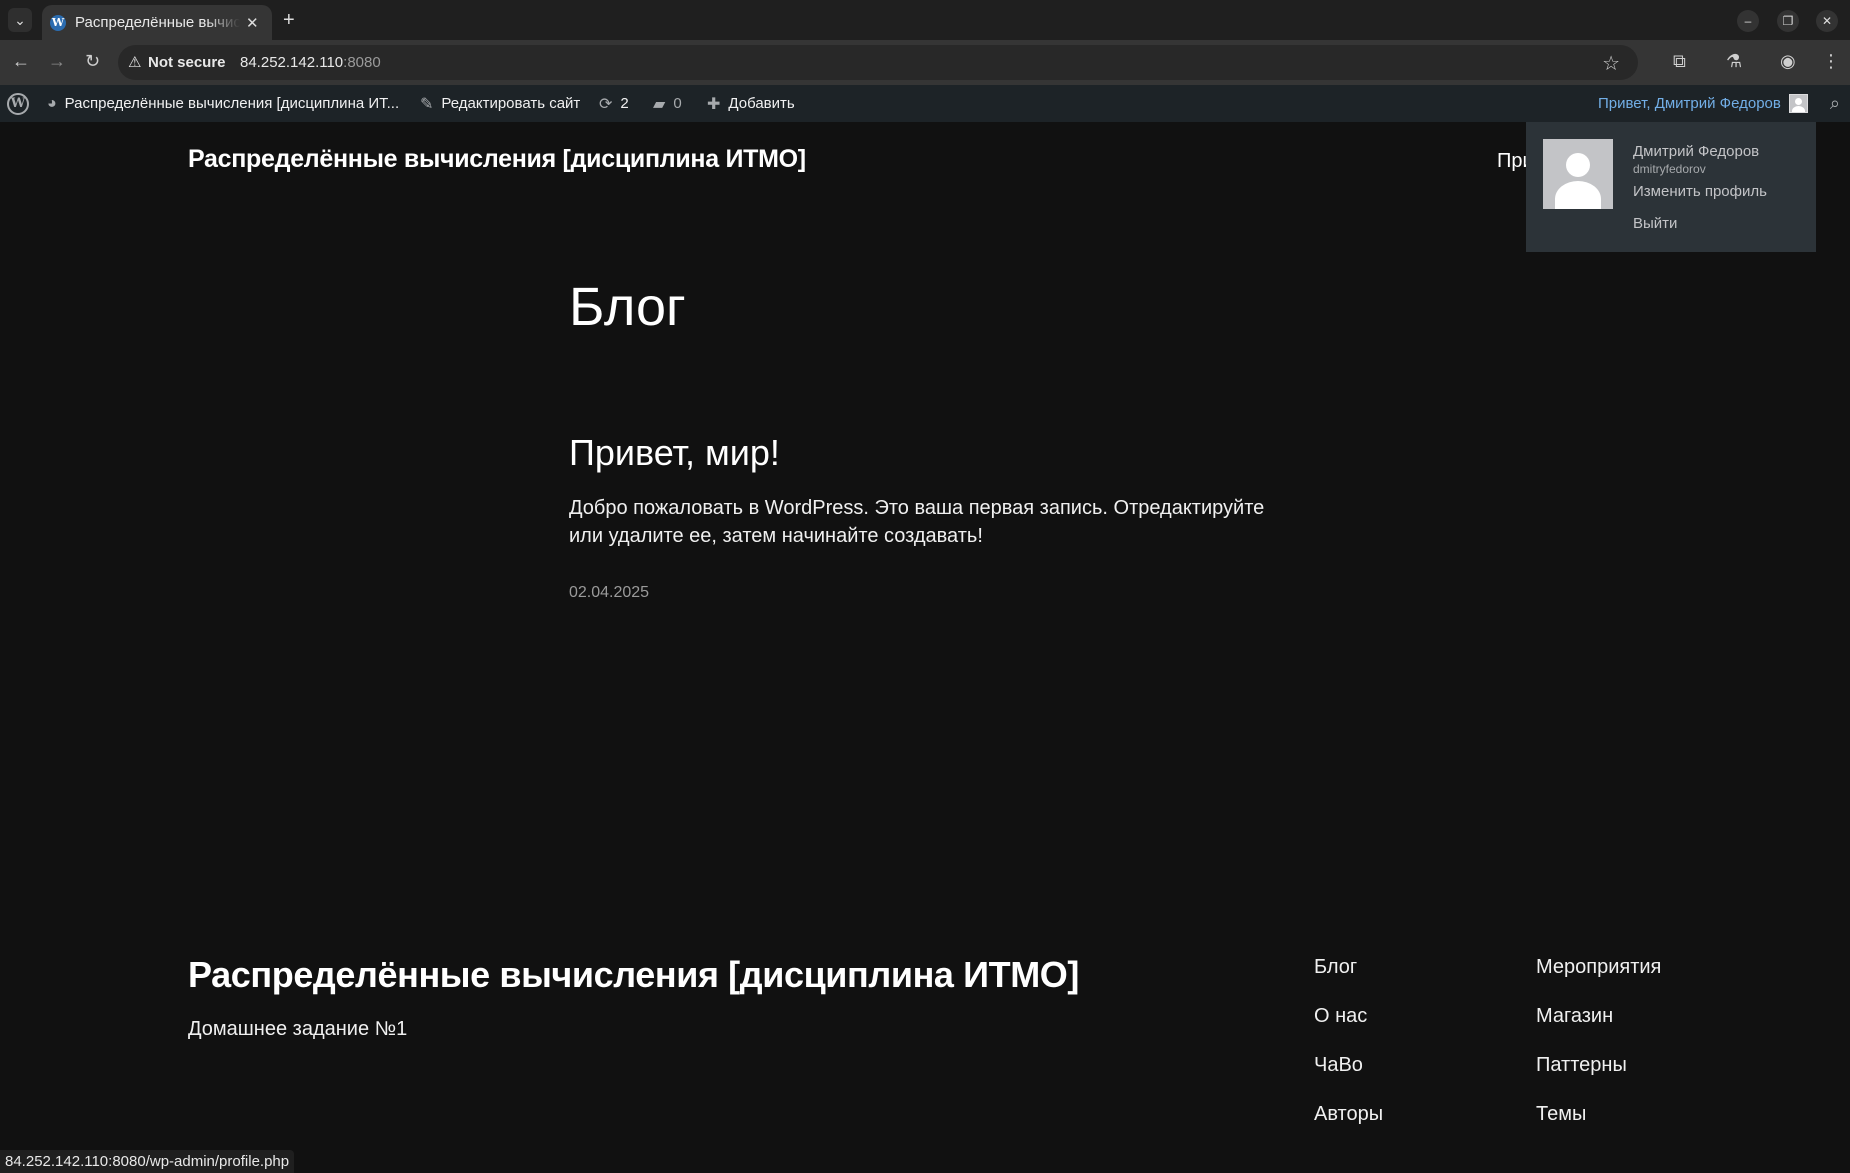  What do you see at coordinates (362, 62) in the screenshot?
I see `url-port: :8080` at bounding box center [362, 62].